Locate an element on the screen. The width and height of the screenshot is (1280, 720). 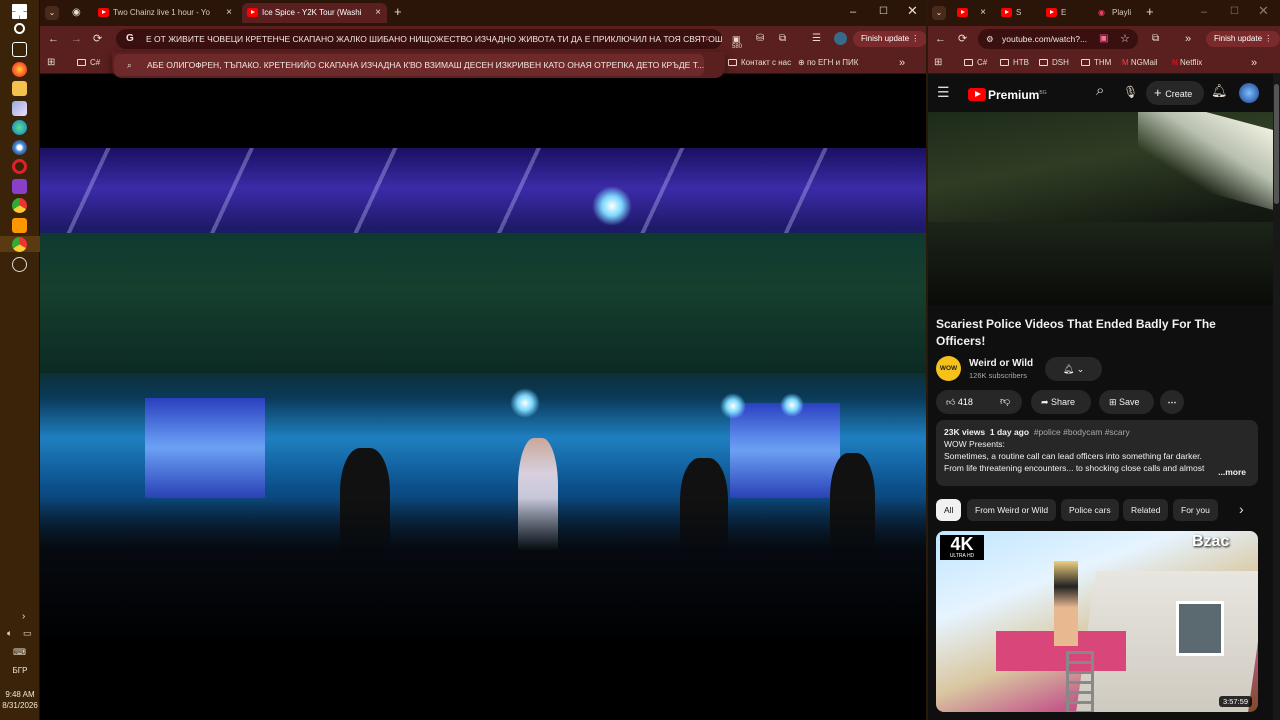
chip-all: All is located at coordinates (949, 510).